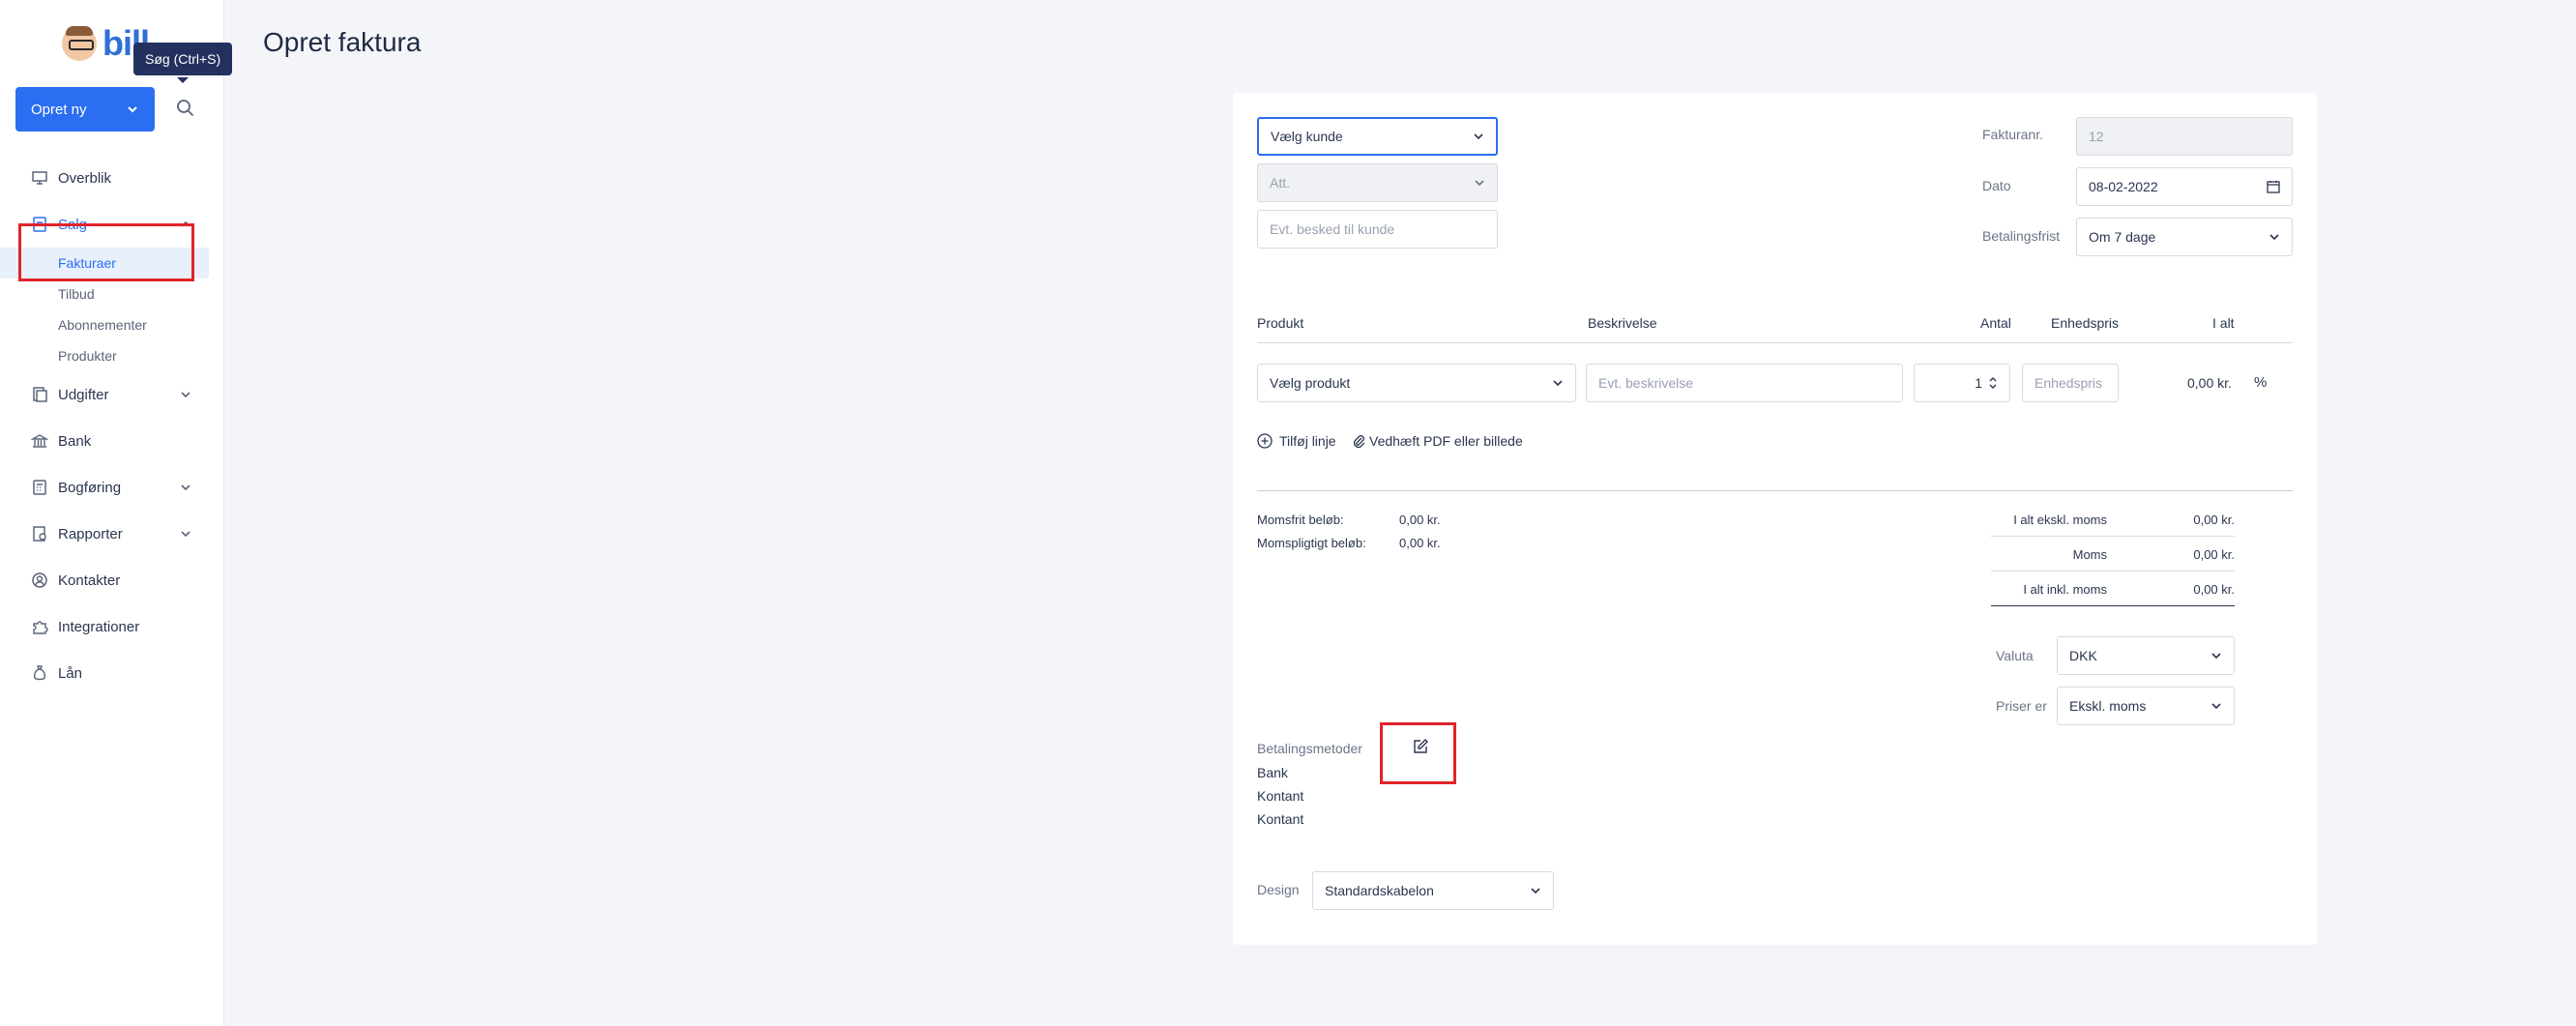 The height and width of the screenshot is (1026, 2576). What do you see at coordinates (1622, 323) in the screenshot?
I see `column-header-description: Beskrivelse` at bounding box center [1622, 323].